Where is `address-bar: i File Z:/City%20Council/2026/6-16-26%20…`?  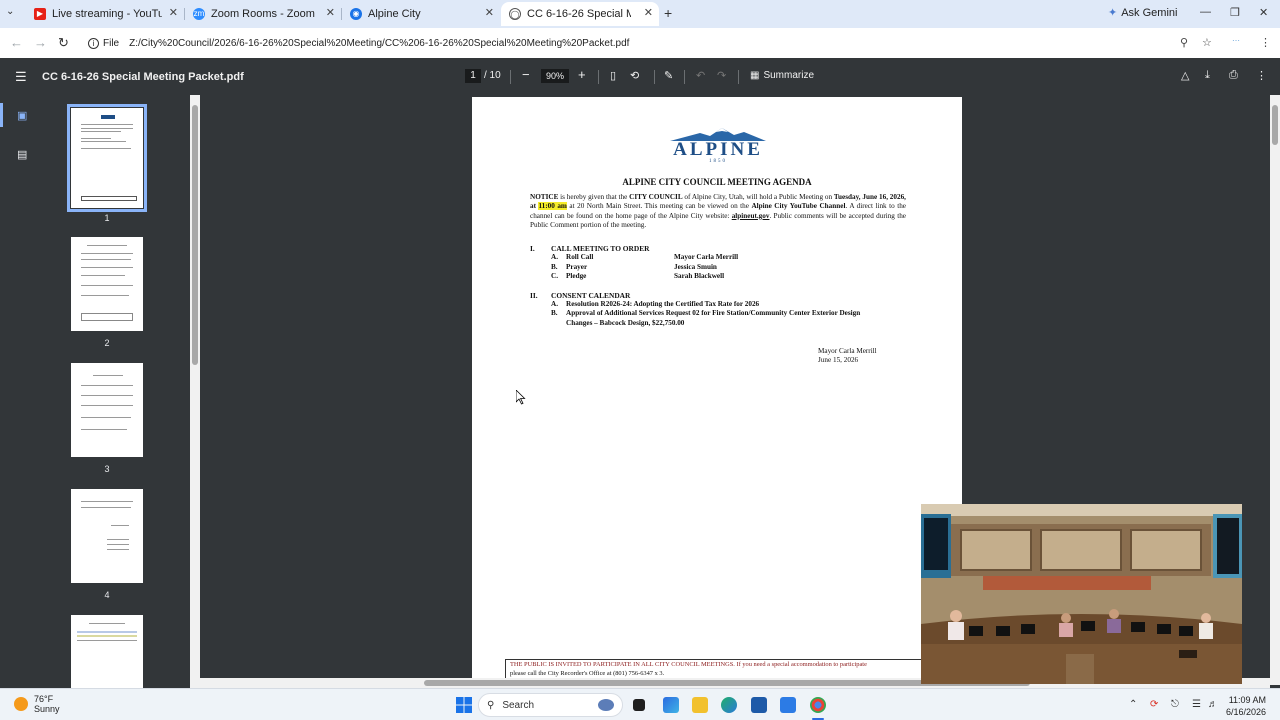
address-bar: i File Z:/City%20Council/2026/6-16-26%20… is located at coordinates (627, 43).